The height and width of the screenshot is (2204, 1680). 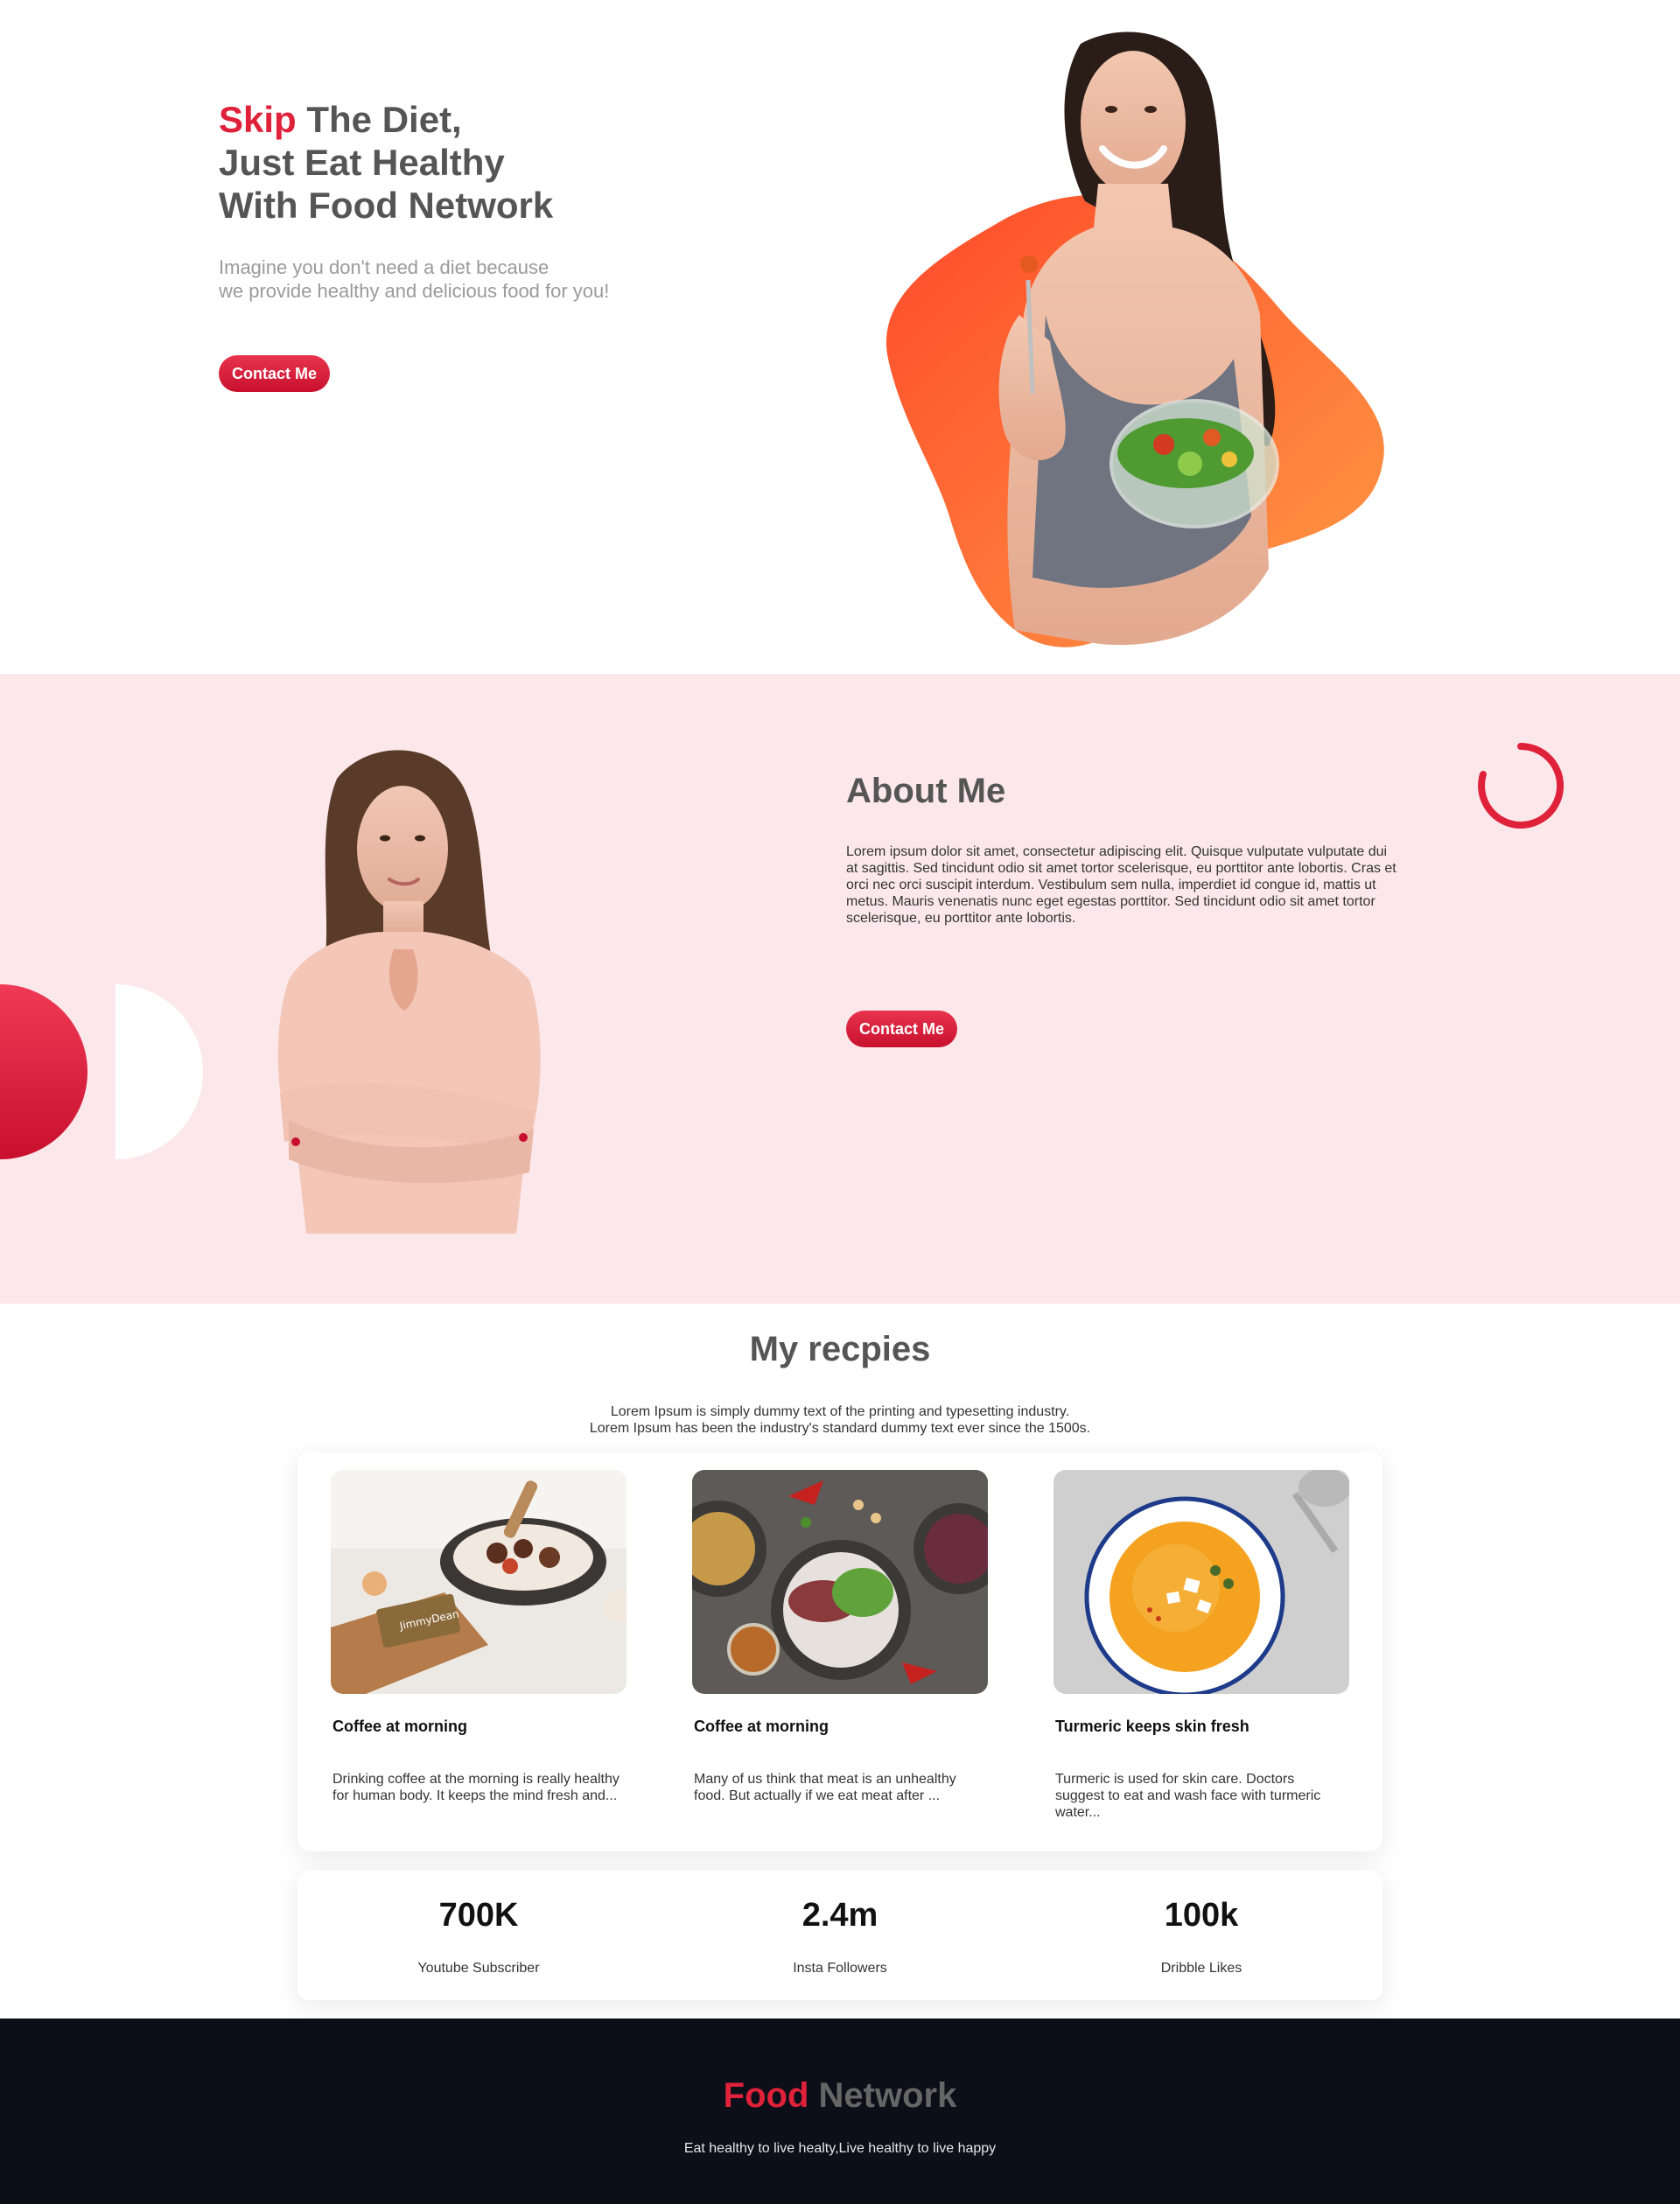 What do you see at coordinates (766, 2095) in the screenshot?
I see `footer-brand-accent: Food` at bounding box center [766, 2095].